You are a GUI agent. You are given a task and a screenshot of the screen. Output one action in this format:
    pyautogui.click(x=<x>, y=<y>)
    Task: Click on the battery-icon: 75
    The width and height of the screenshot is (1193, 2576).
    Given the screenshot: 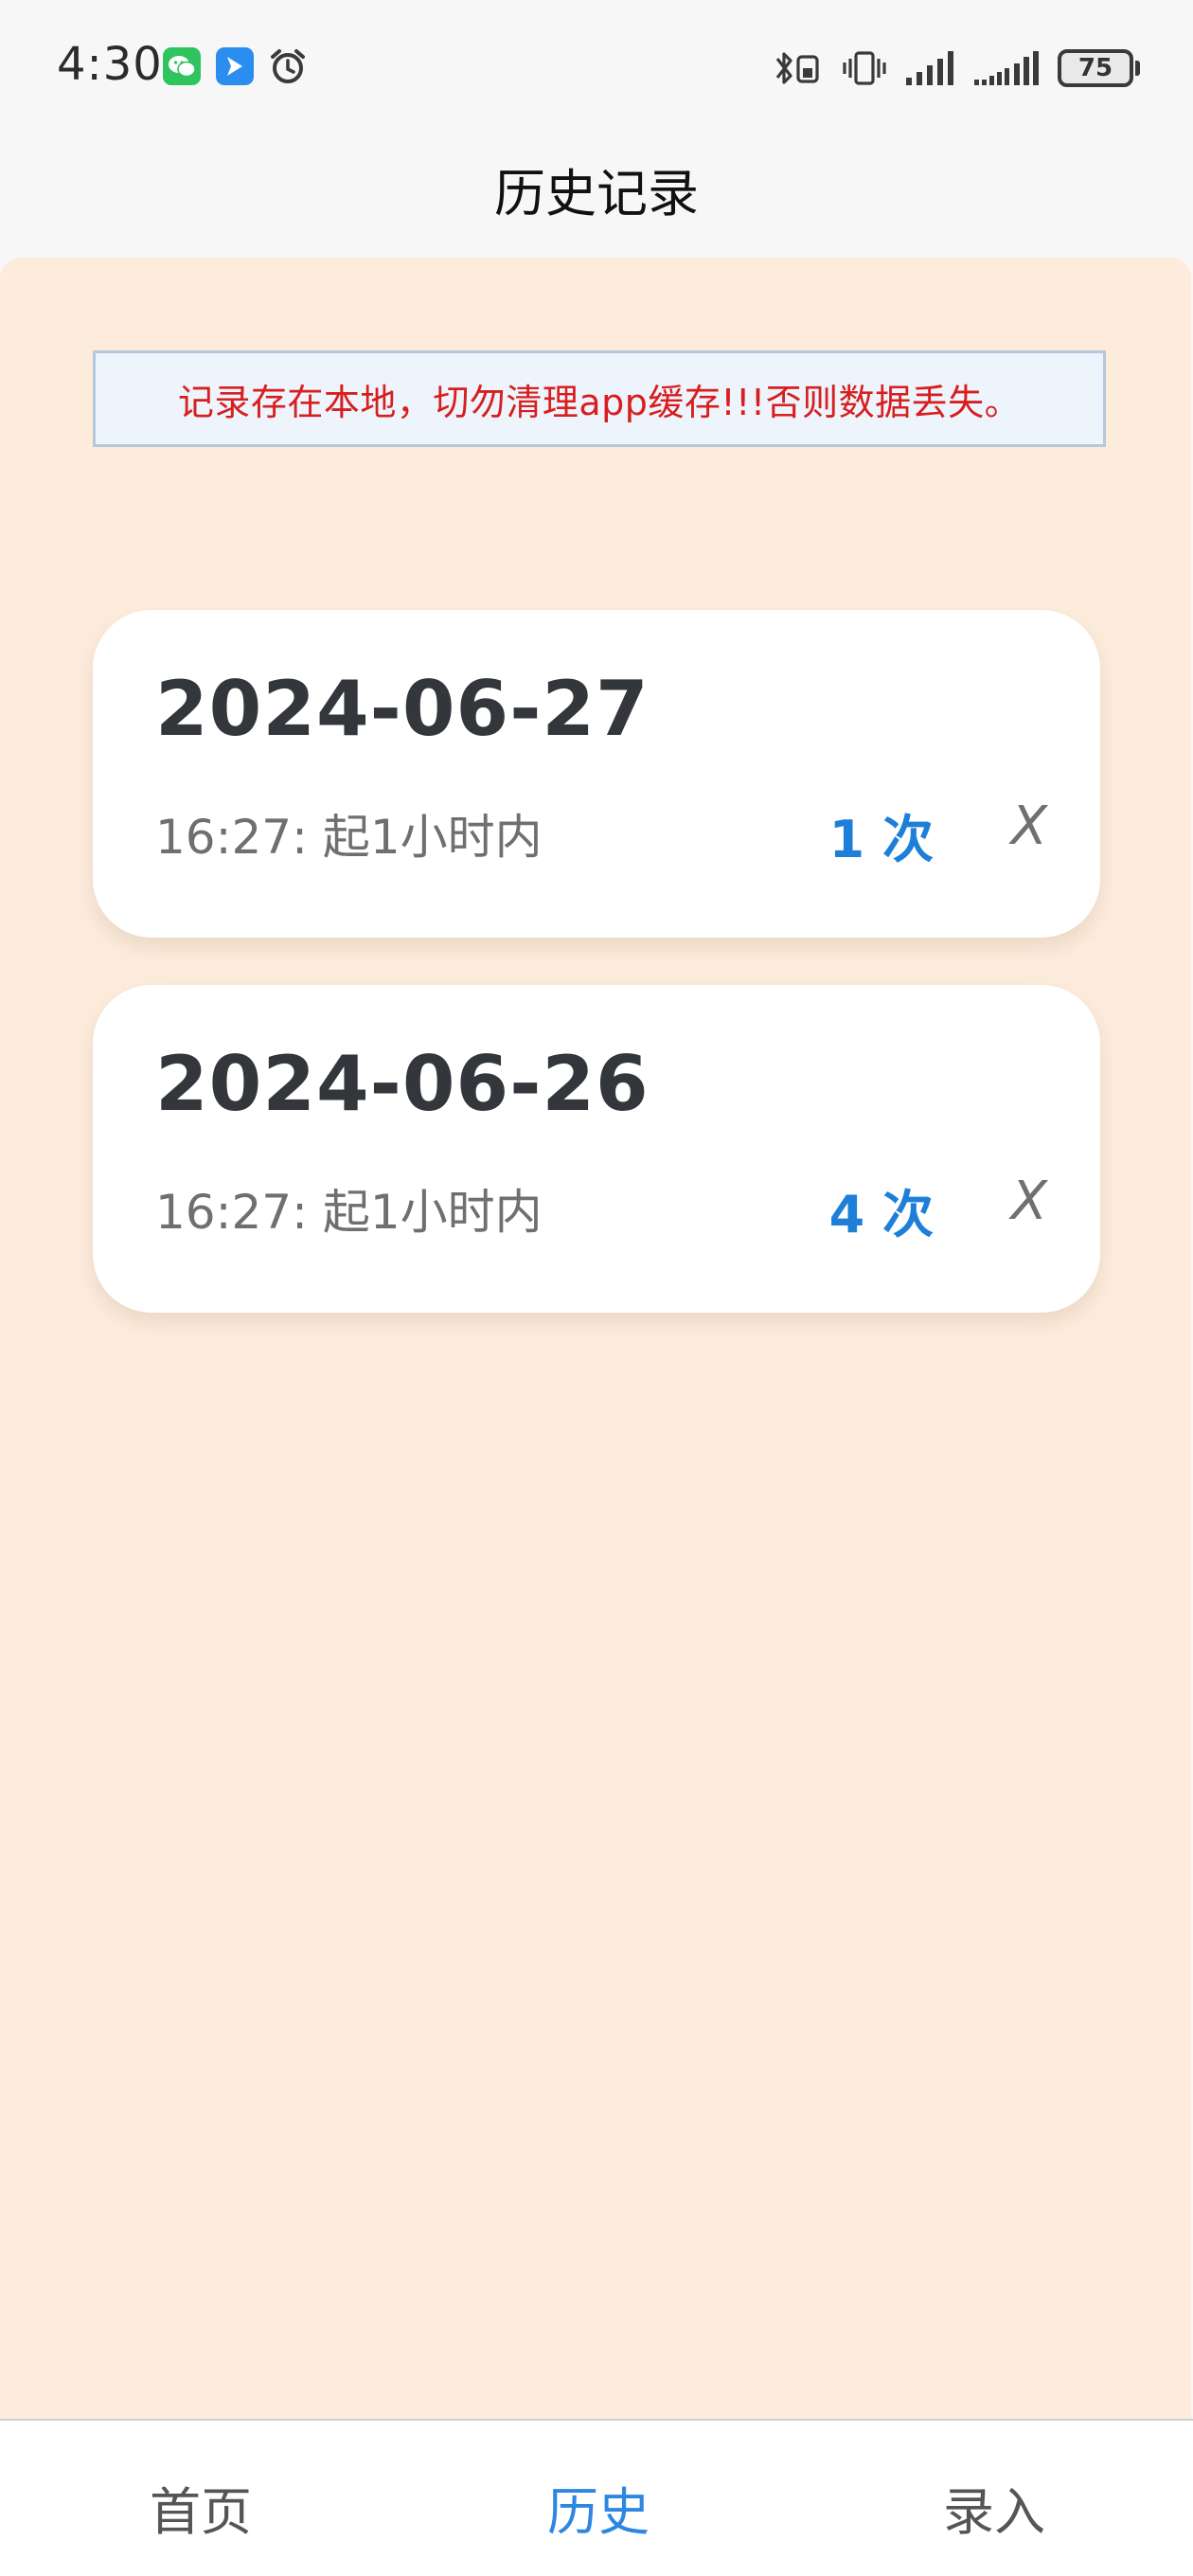 What is the action you would take?
    pyautogui.click(x=1099, y=68)
    